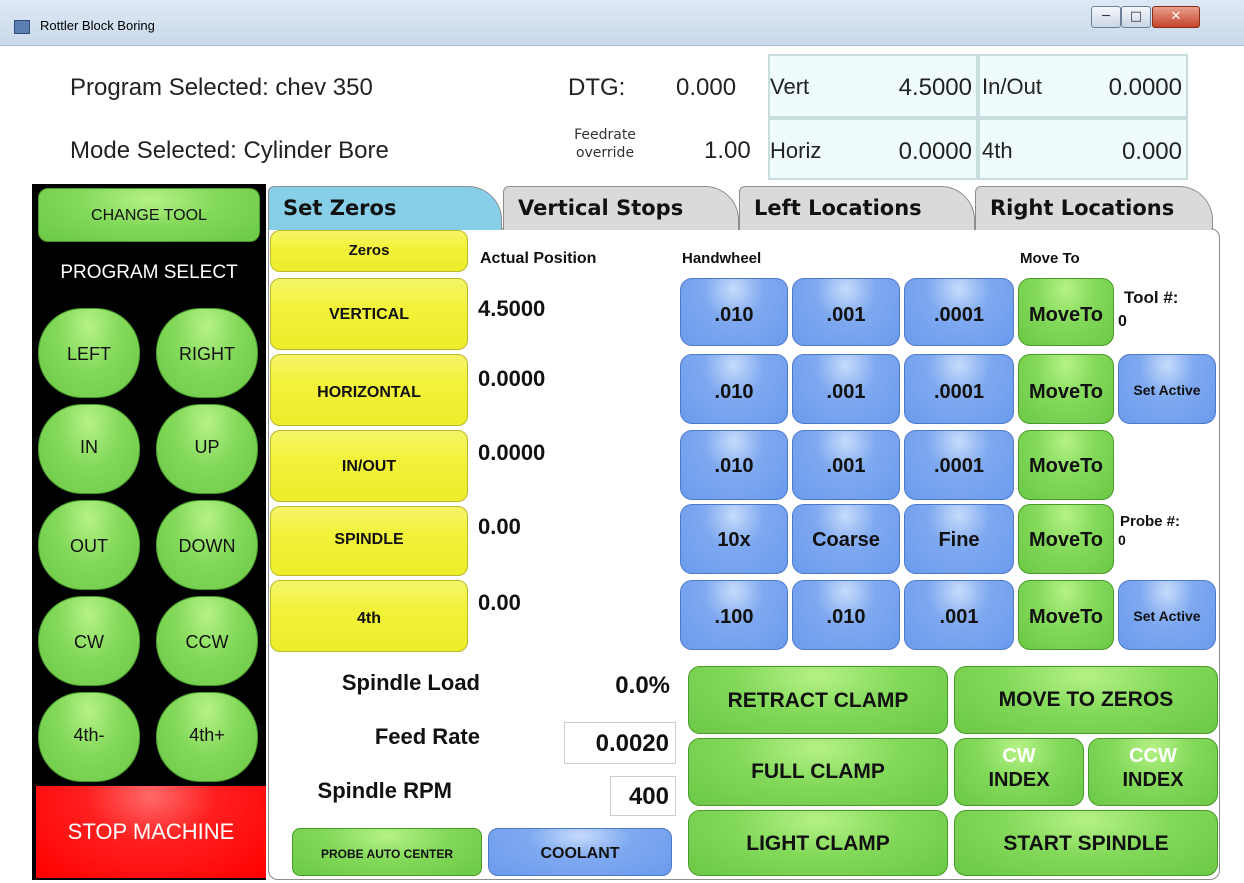 This screenshot has width=1244, height=883. Describe the element at coordinates (1012, 86) in the screenshot. I see `axis-label-inout: In/Out` at that location.